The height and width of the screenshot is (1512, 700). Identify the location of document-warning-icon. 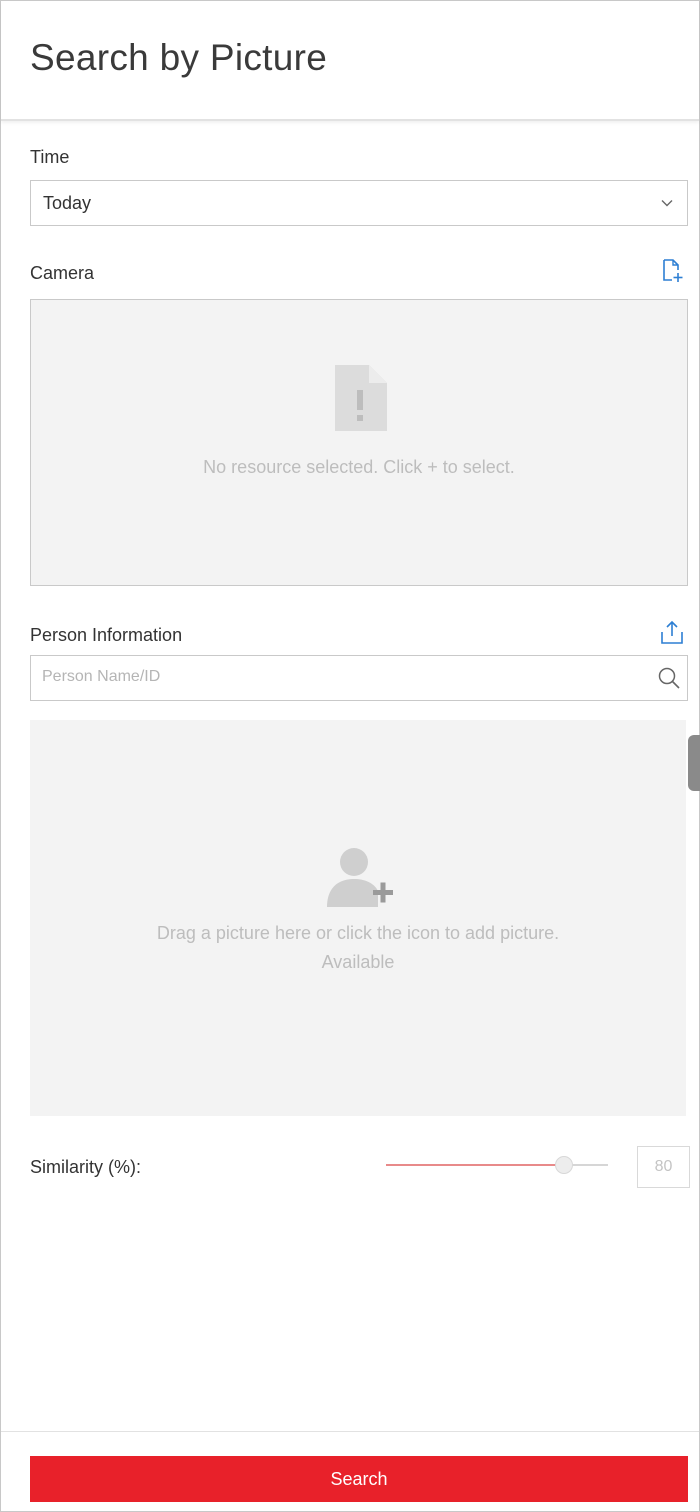
(361, 398).